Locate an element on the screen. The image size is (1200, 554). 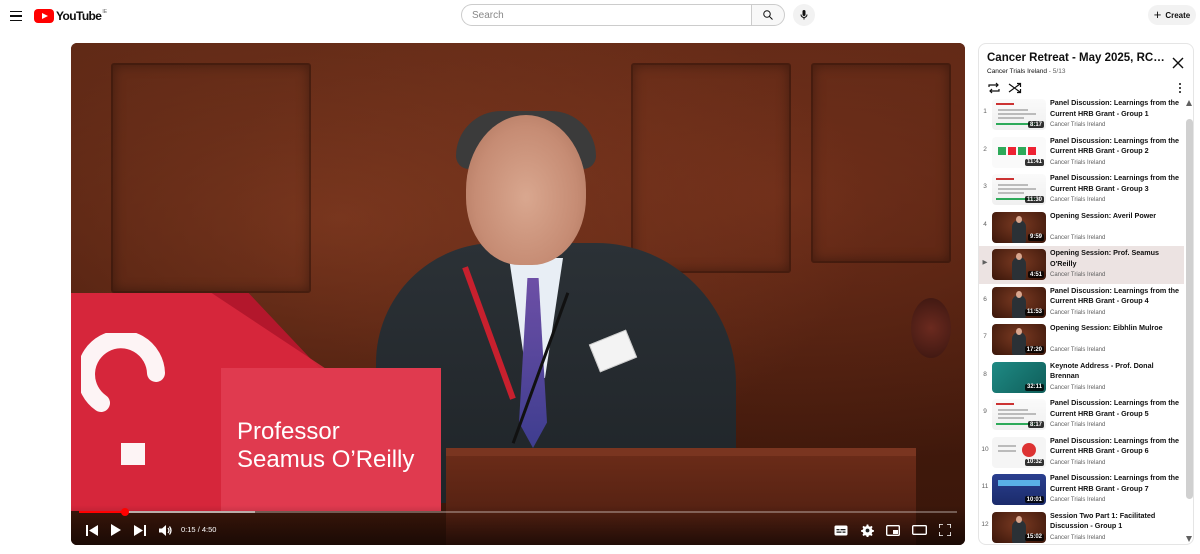
previous-button is located at coordinates (92, 530).